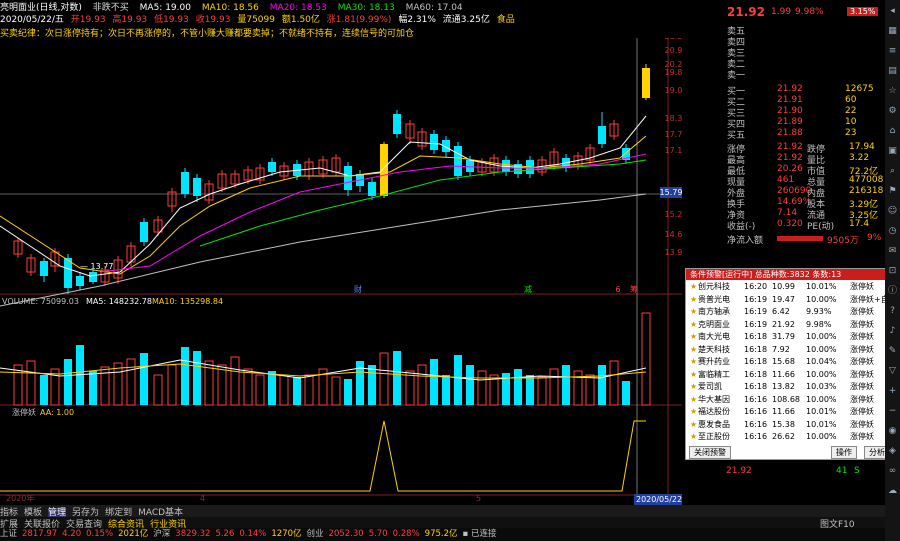 This screenshot has height=541, width=900. What do you see at coordinates (892, 191) in the screenshot?
I see `flag-icon: ⚑` at bounding box center [892, 191].